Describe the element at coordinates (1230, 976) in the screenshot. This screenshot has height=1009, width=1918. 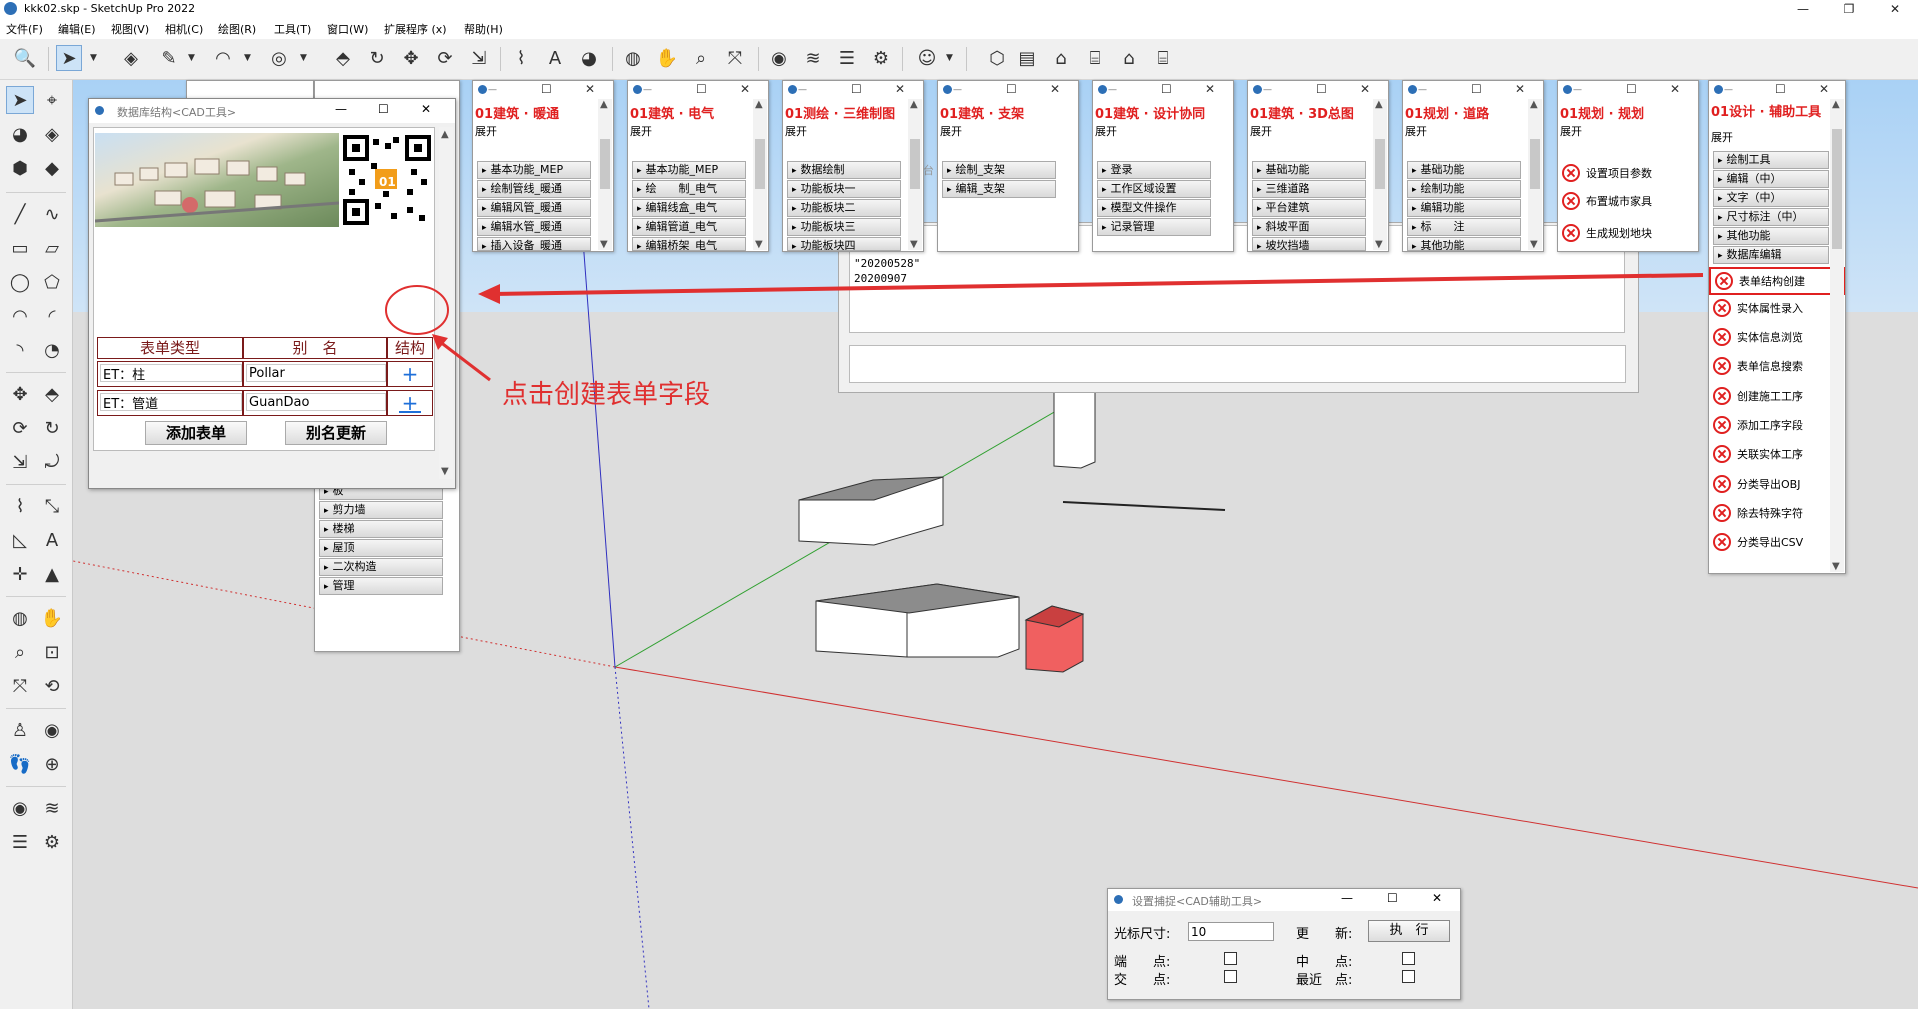
I see `intersection-checkbox` at that location.